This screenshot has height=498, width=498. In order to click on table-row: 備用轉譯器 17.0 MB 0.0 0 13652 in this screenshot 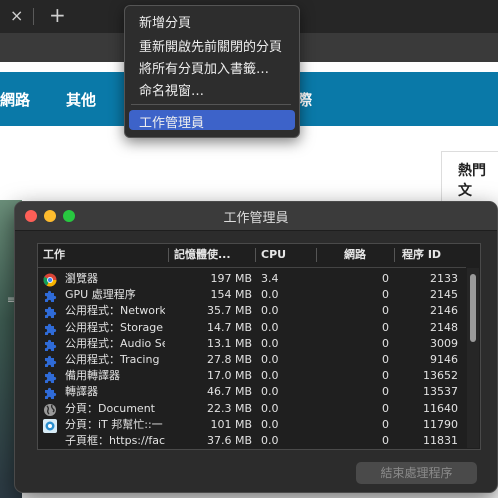, I will do `click(252, 376)`.